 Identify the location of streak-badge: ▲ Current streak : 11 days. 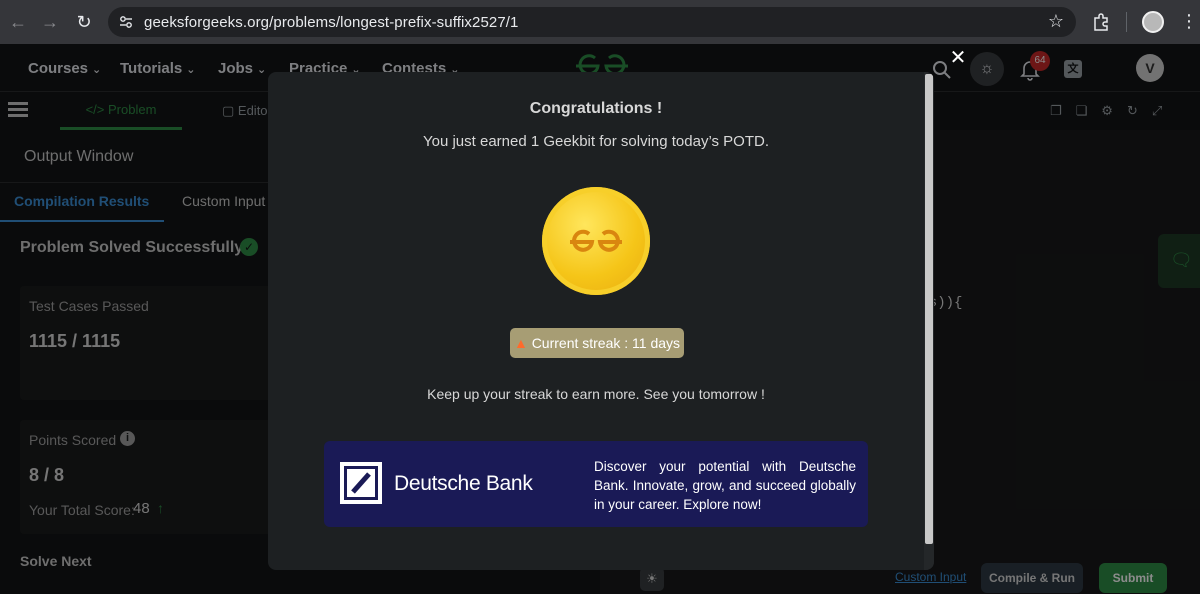
(597, 343).